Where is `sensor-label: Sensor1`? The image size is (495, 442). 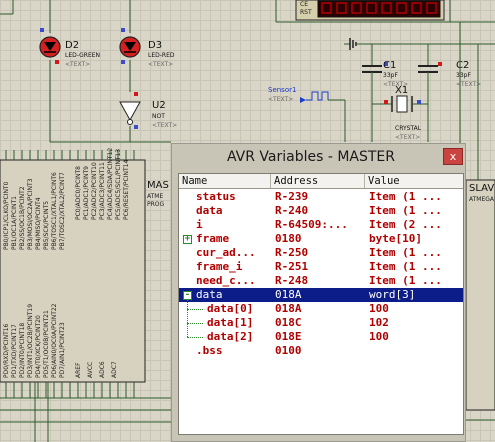 sensor-label: Sensor1 is located at coordinates (282, 90).